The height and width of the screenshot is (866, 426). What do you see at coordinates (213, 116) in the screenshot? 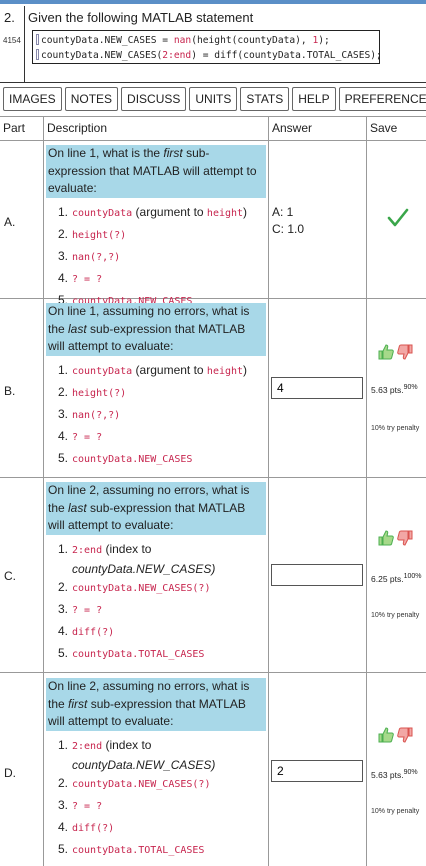
I see `table-top-border` at bounding box center [213, 116].